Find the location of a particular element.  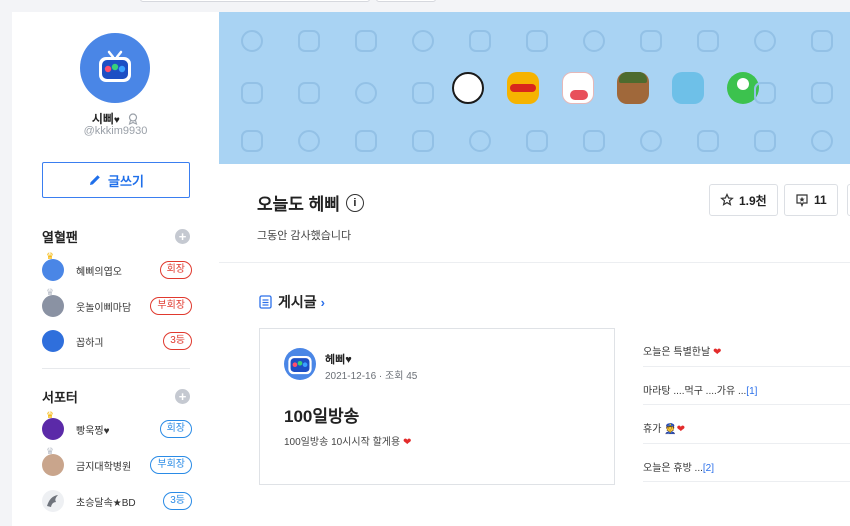

member-avatar is located at coordinates (53, 501).